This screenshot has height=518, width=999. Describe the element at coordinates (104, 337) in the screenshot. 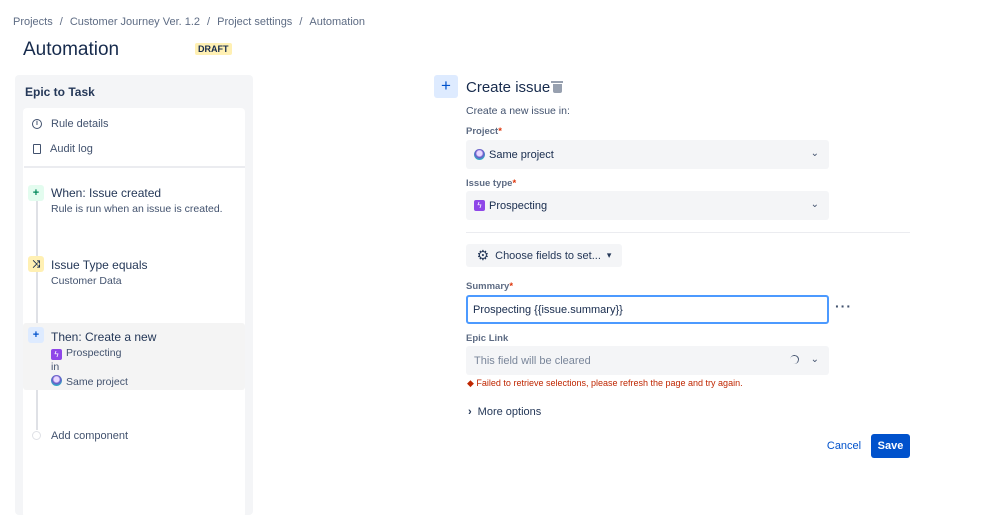

I see `action-title: Then: Create a new` at that location.